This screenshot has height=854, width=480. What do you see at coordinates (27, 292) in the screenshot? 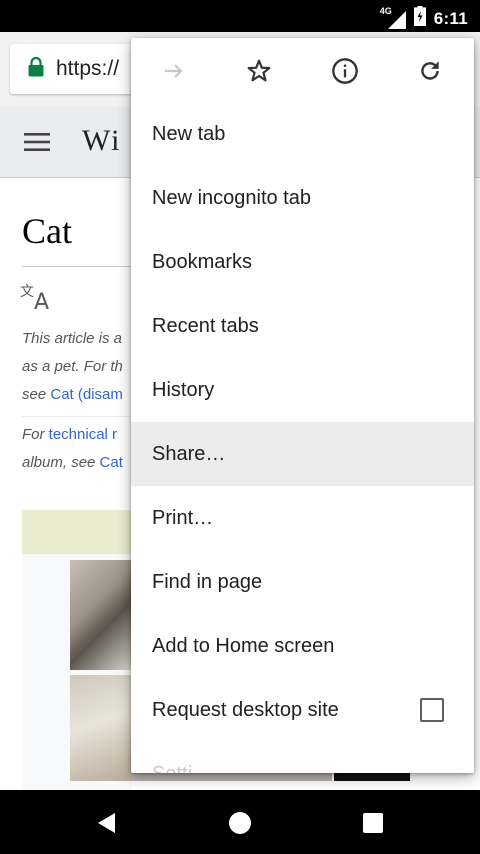
I see `svg-text: 文` at bounding box center [27, 292].